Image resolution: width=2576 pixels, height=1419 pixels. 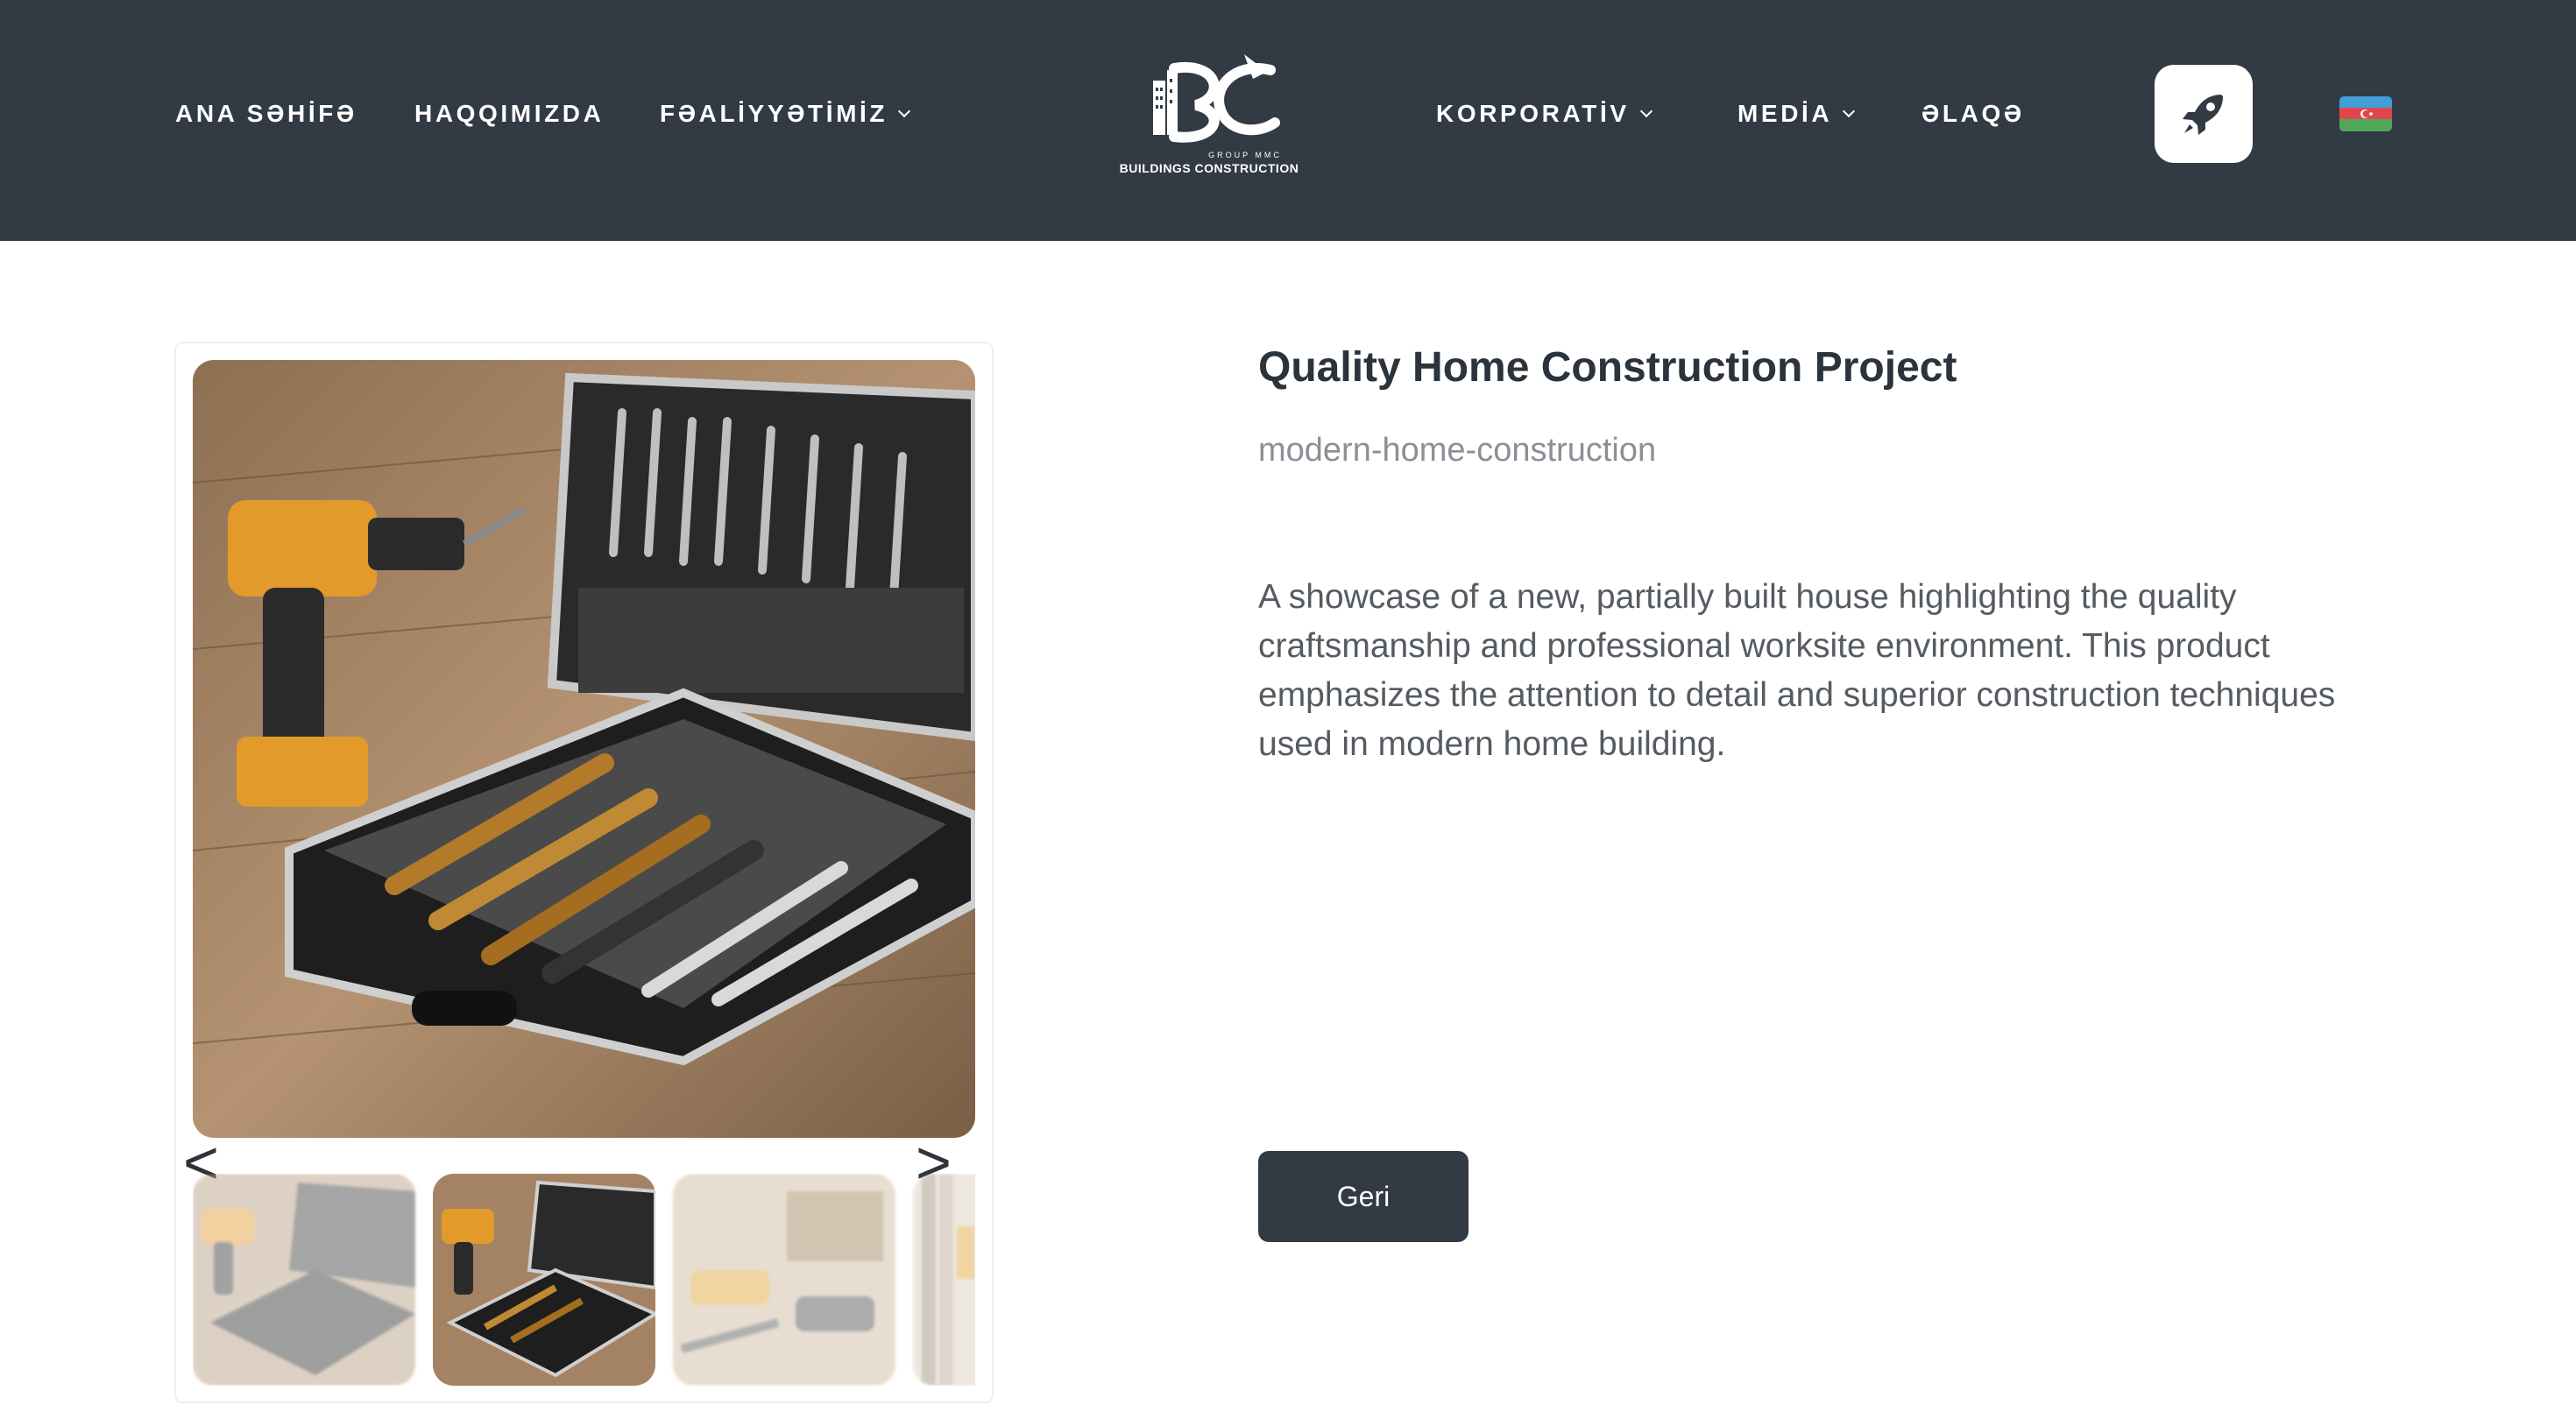 What do you see at coordinates (1216, 98) in the screenshot?
I see `logo-mark-icon` at bounding box center [1216, 98].